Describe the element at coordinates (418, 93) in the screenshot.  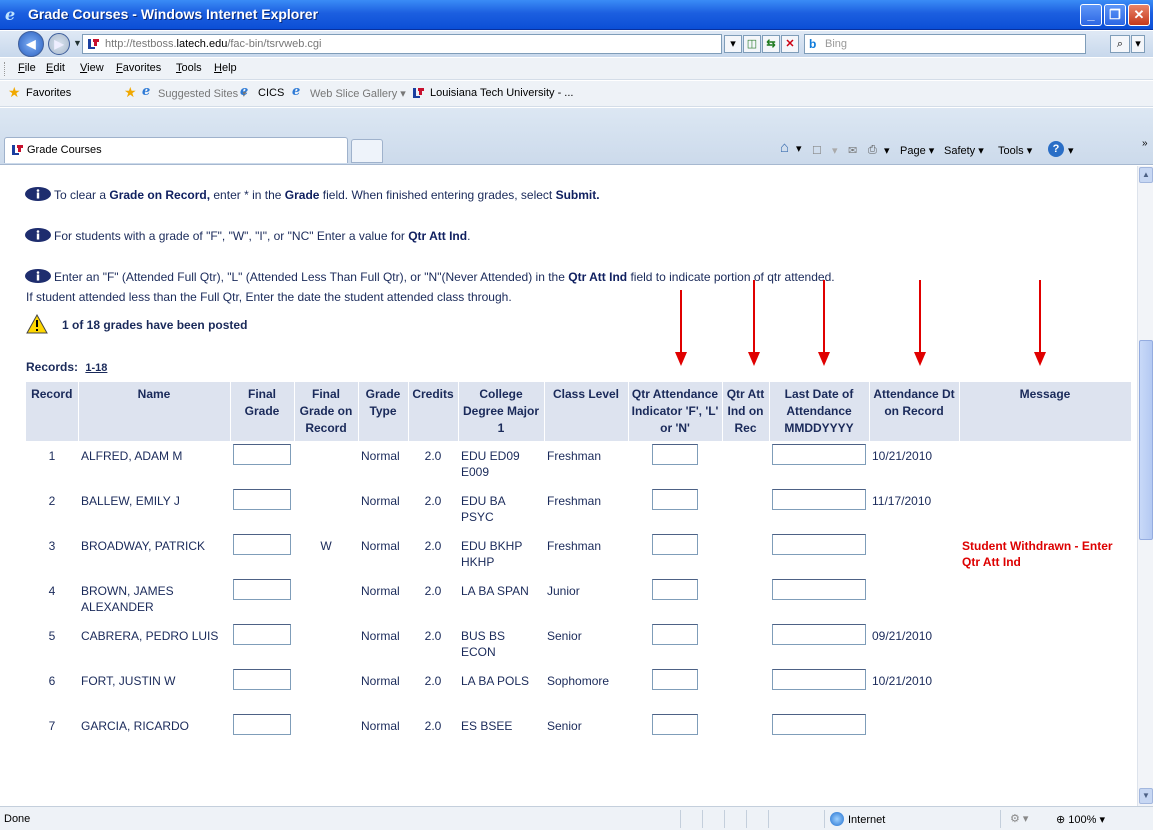
I see `latech-fav-icon` at that location.